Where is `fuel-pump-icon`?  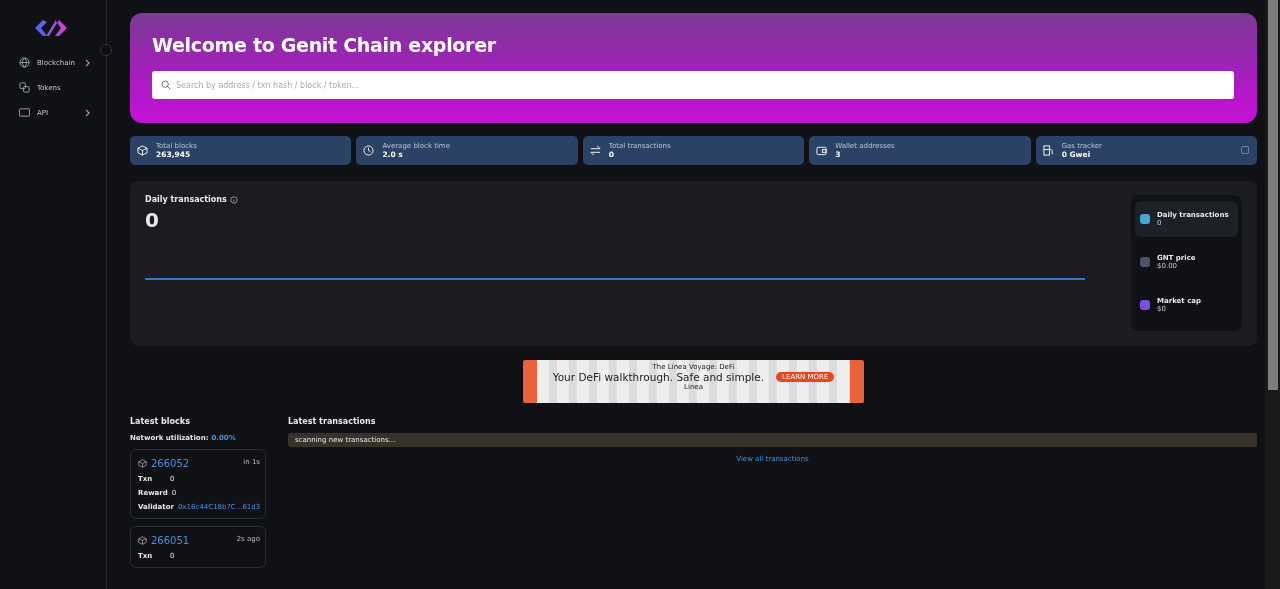 fuel-pump-icon is located at coordinates (1048, 150).